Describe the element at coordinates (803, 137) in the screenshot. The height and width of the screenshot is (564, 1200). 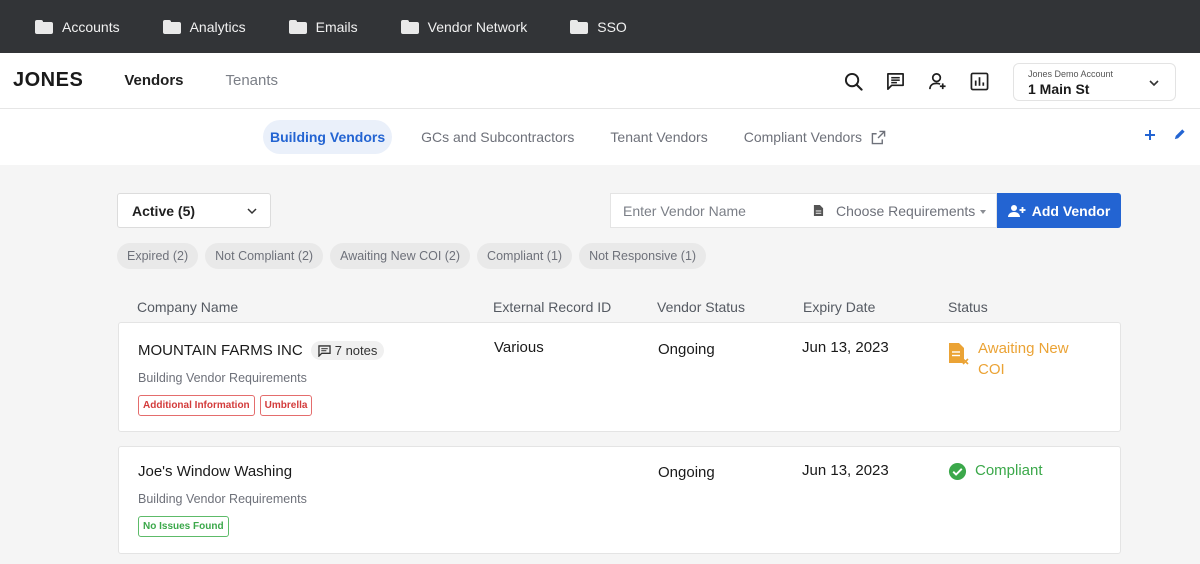
I see `tab-label: Compliant Vendors` at that location.